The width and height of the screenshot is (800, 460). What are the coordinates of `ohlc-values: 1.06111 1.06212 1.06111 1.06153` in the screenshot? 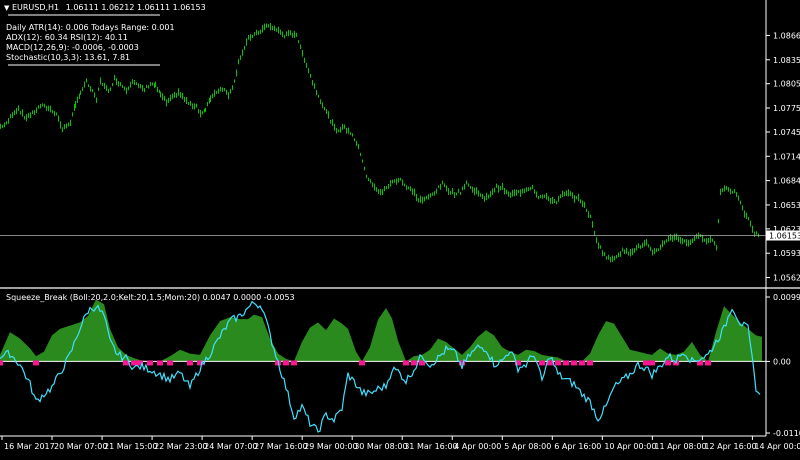 It's located at (135, 7).